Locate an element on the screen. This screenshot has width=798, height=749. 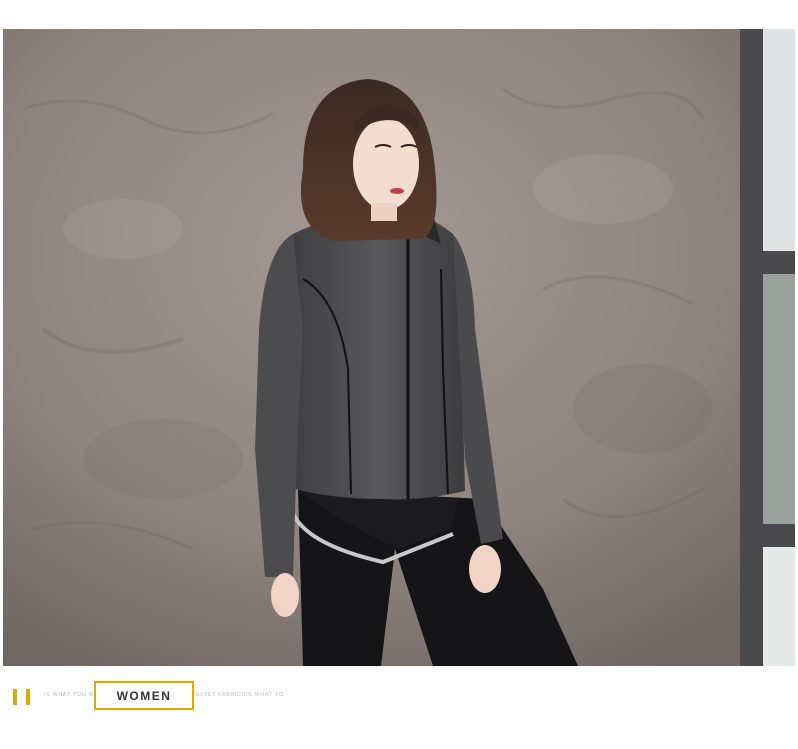
section-title-box: WOMEN is located at coordinates (144, 695).